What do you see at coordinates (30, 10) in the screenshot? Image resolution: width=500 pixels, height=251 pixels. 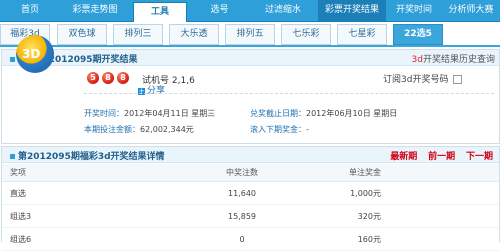 I see `nav-home: 首页` at bounding box center [30, 10].